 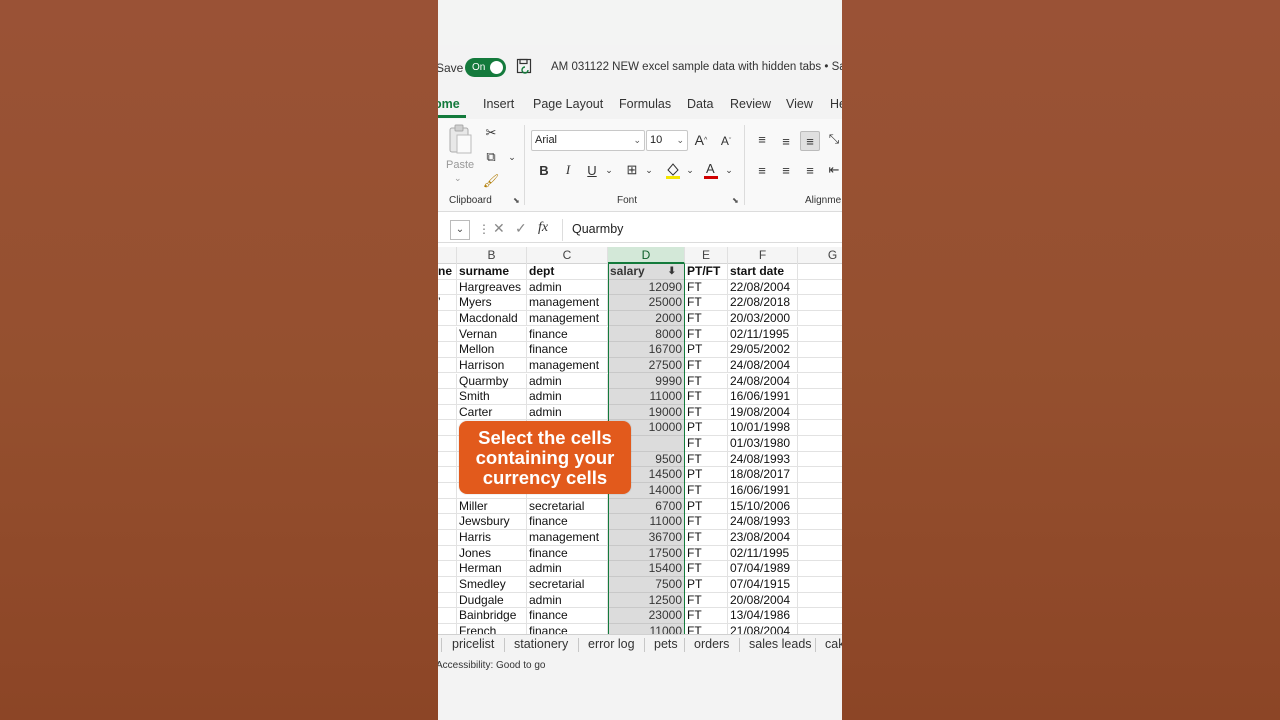 I want to click on font-color-dropdown-icon: ⌄, so click(x=729, y=170).